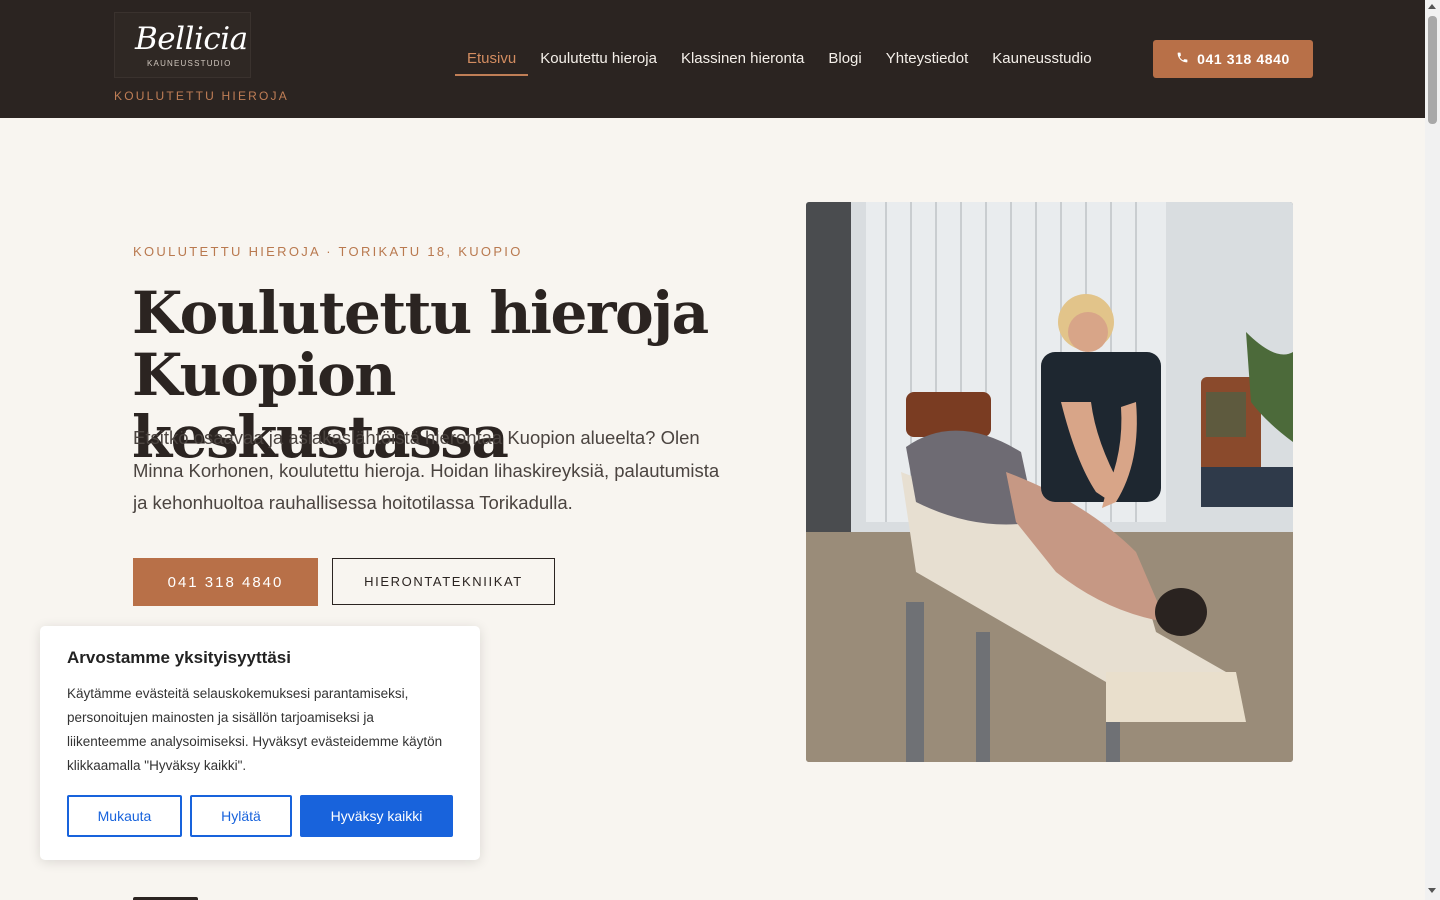  What do you see at coordinates (376, 816) in the screenshot?
I see `cookie-accept-all-button: Hyväksy kaikki` at bounding box center [376, 816].